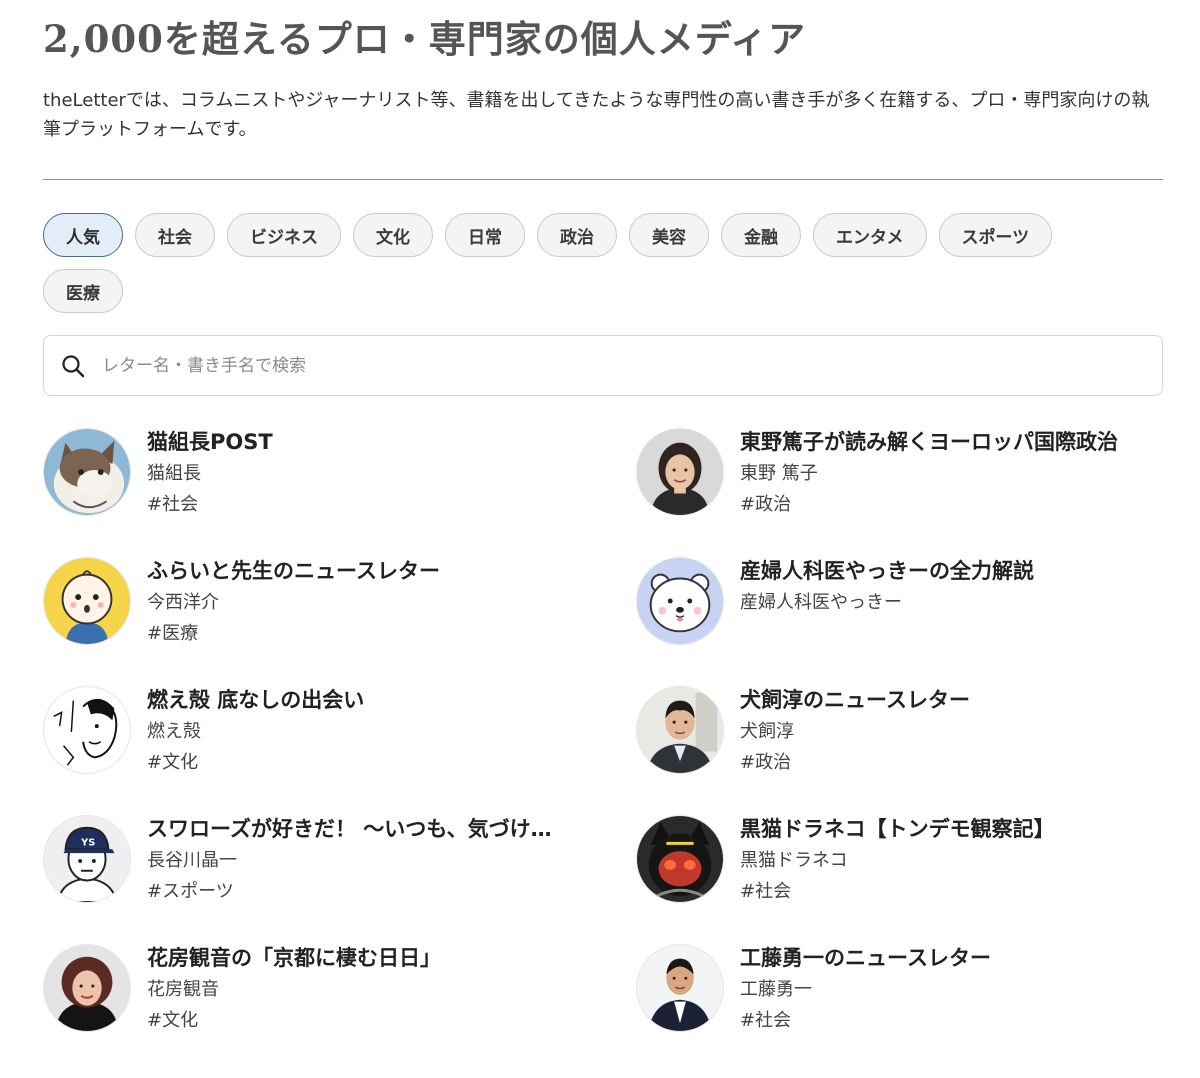 The height and width of the screenshot is (1078, 1200). I want to click on letter-title: 犬飼淳のニュースレター, so click(855, 700).